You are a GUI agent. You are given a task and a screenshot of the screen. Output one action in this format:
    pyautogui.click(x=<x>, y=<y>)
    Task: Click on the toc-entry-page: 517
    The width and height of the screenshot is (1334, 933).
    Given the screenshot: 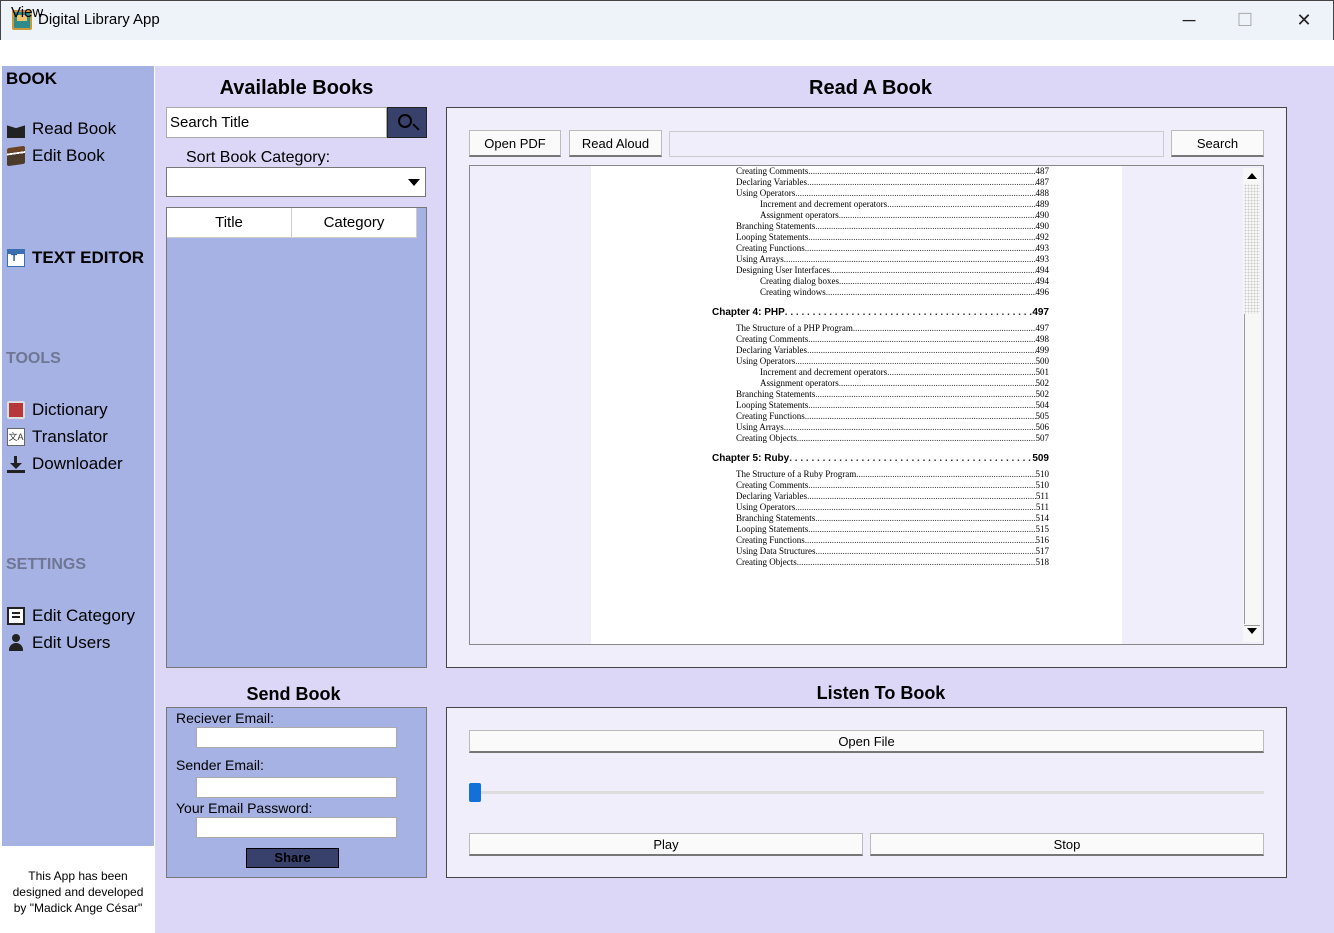 What is the action you would take?
    pyautogui.click(x=1042, y=551)
    